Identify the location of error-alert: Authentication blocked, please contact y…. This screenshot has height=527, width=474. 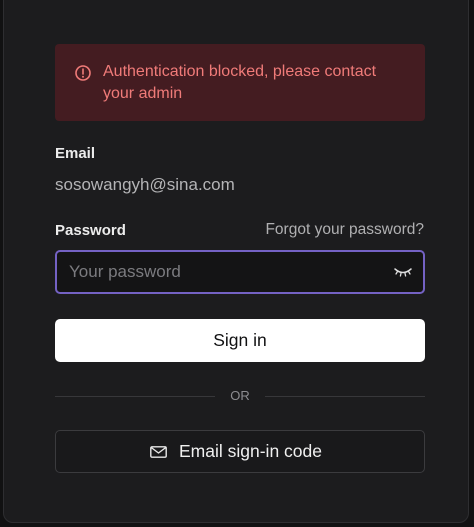
(240, 82).